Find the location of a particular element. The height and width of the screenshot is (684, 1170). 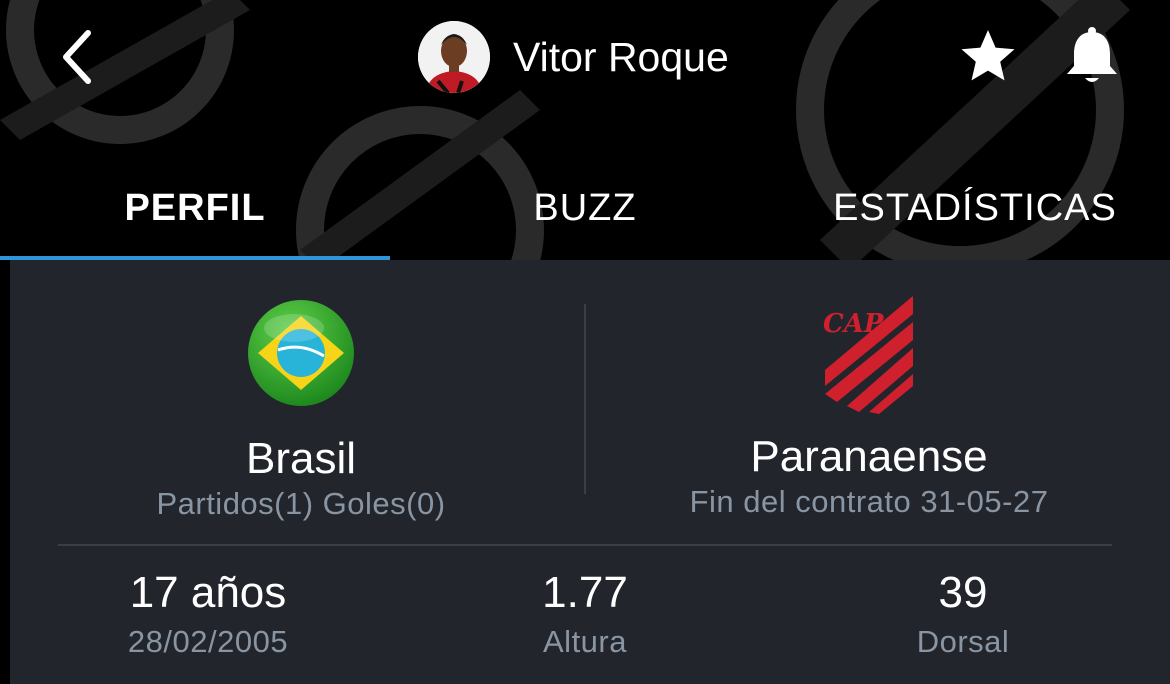

player-header: Vitor Roque is located at coordinates (573, 57).